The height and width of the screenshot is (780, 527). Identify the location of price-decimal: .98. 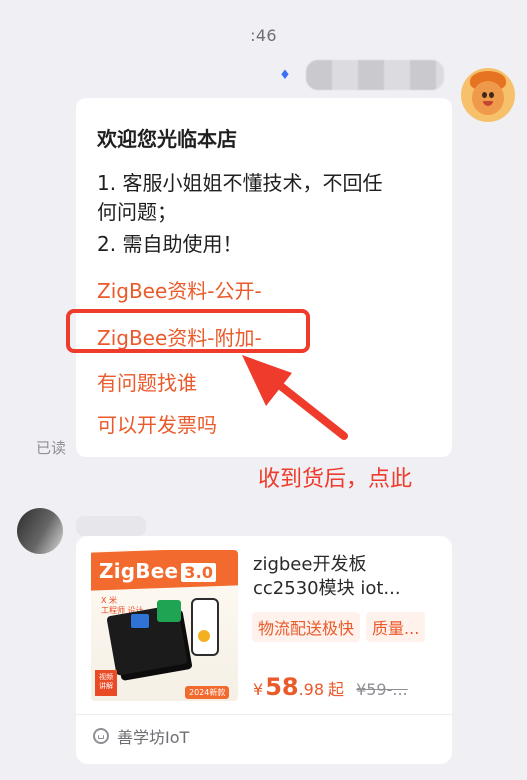
(311, 689).